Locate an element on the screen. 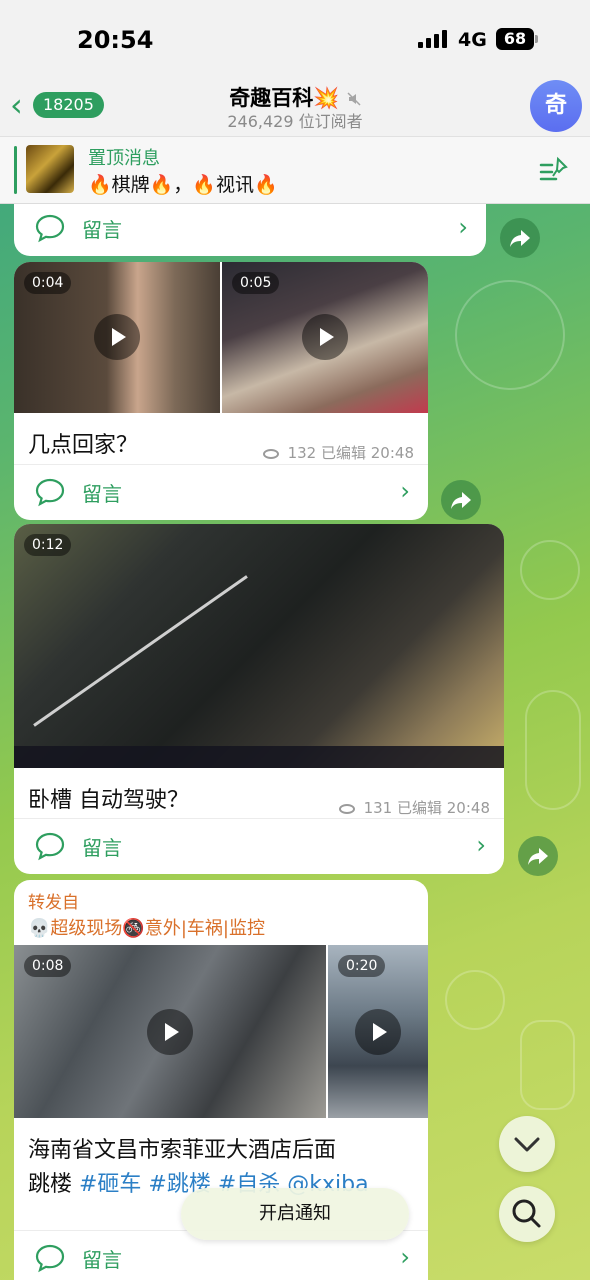 The image size is (590, 1280). video-thumbnail: 0:05 is located at coordinates (325, 337).